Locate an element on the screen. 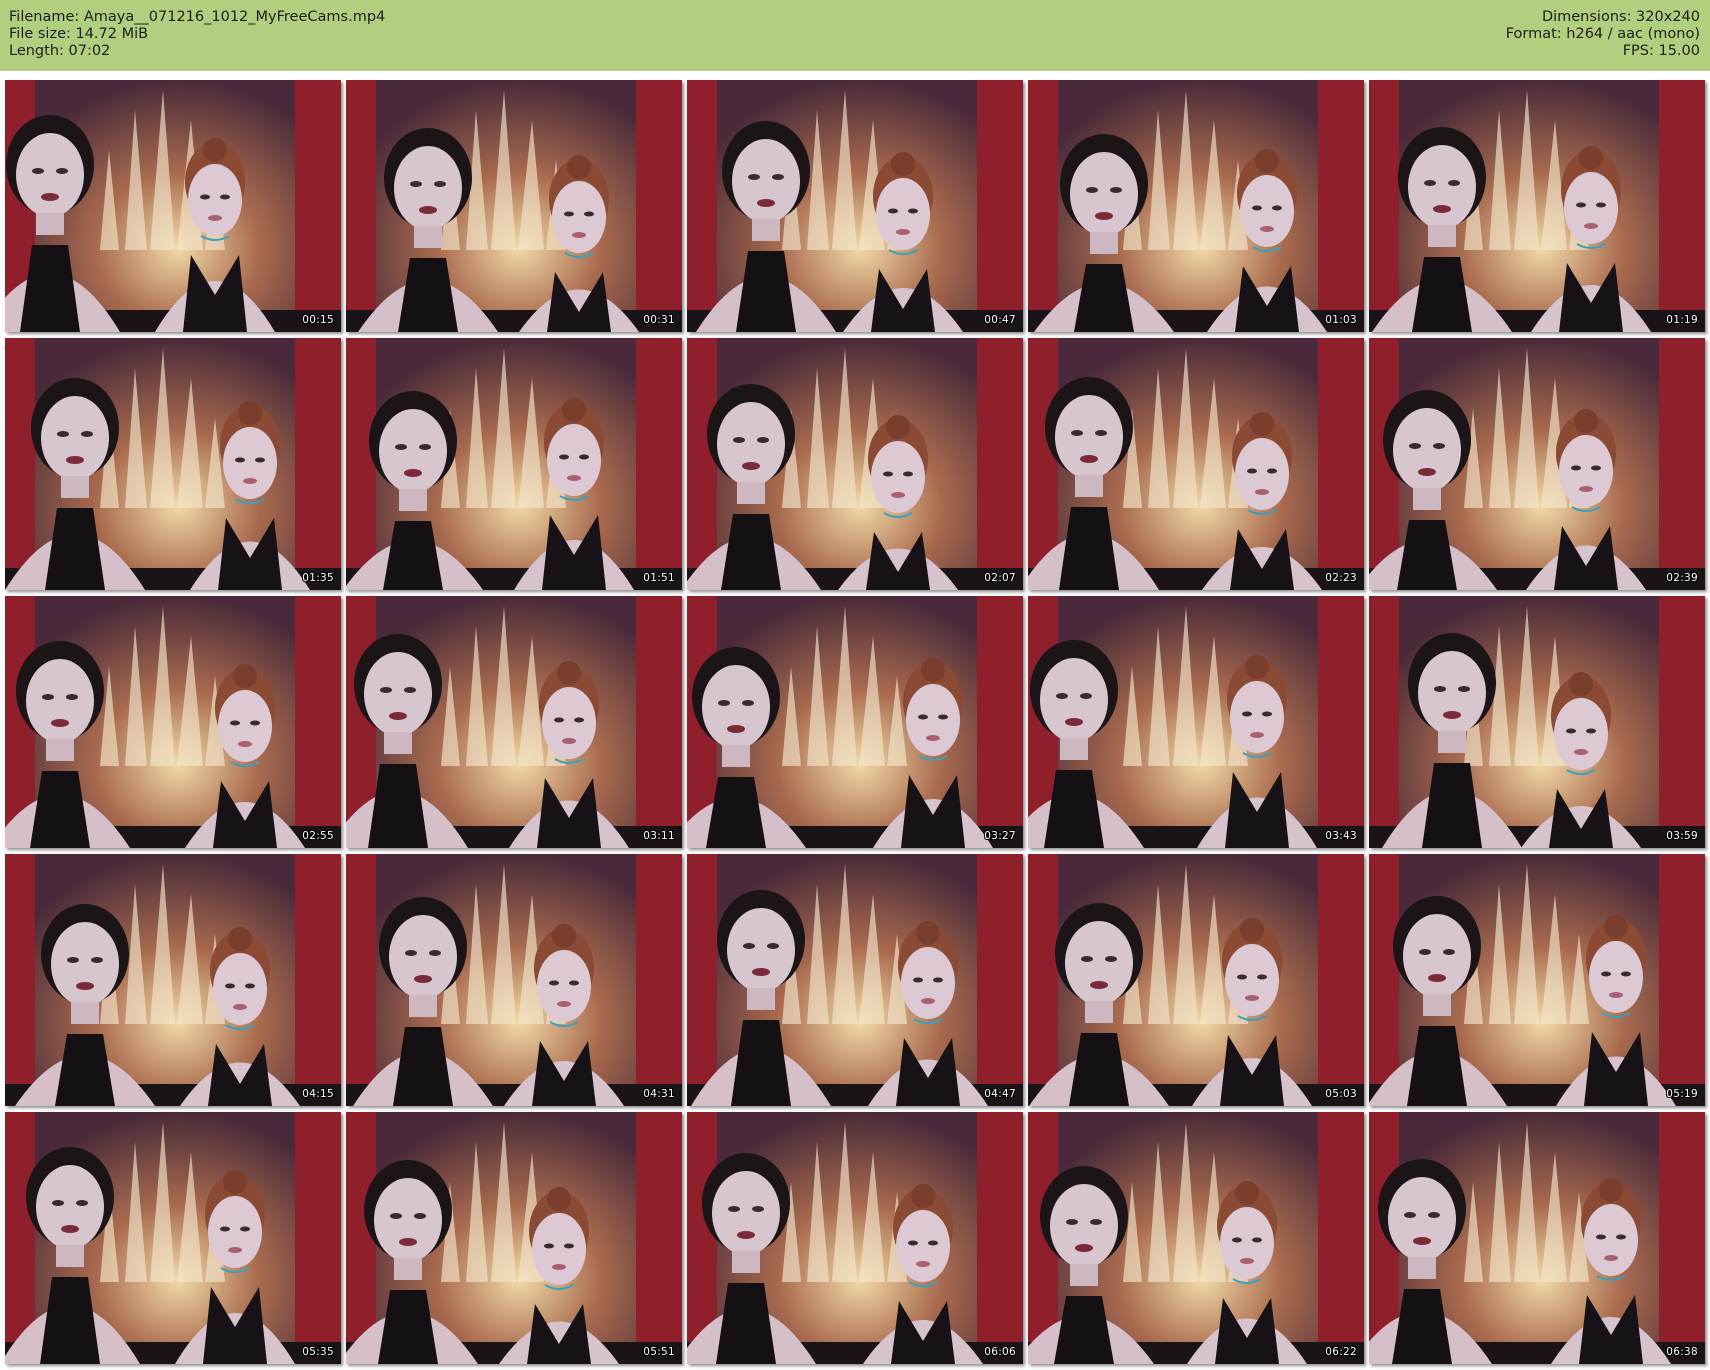 This screenshot has width=1710, height=1370. thumbnail-timestamp: 01:35 is located at coordinates (318, 578).